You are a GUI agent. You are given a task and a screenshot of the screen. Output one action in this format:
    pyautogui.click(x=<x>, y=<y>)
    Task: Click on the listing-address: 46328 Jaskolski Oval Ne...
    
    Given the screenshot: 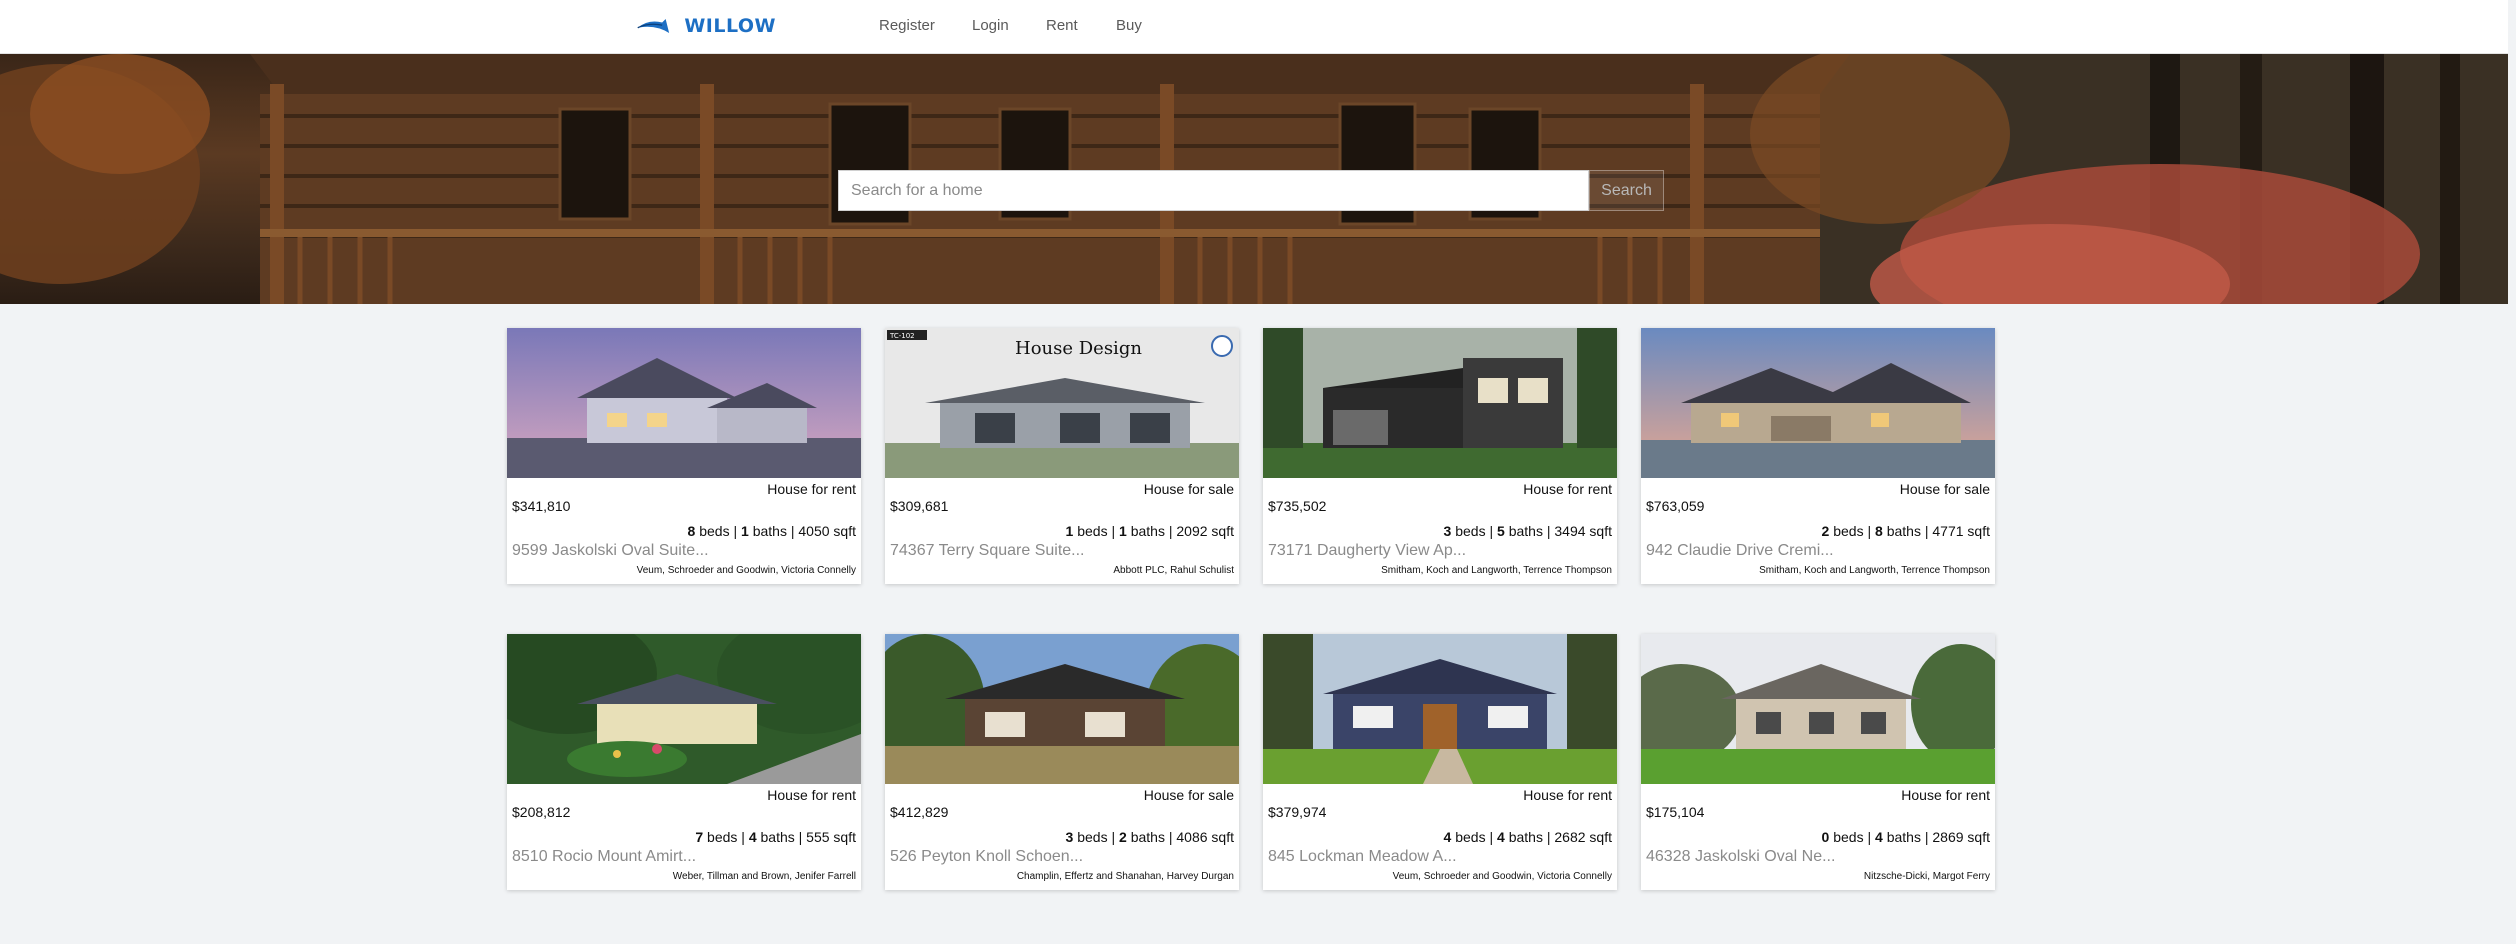 What is the action you would take?
    pyautogui.click(x=1741, y=856)
    